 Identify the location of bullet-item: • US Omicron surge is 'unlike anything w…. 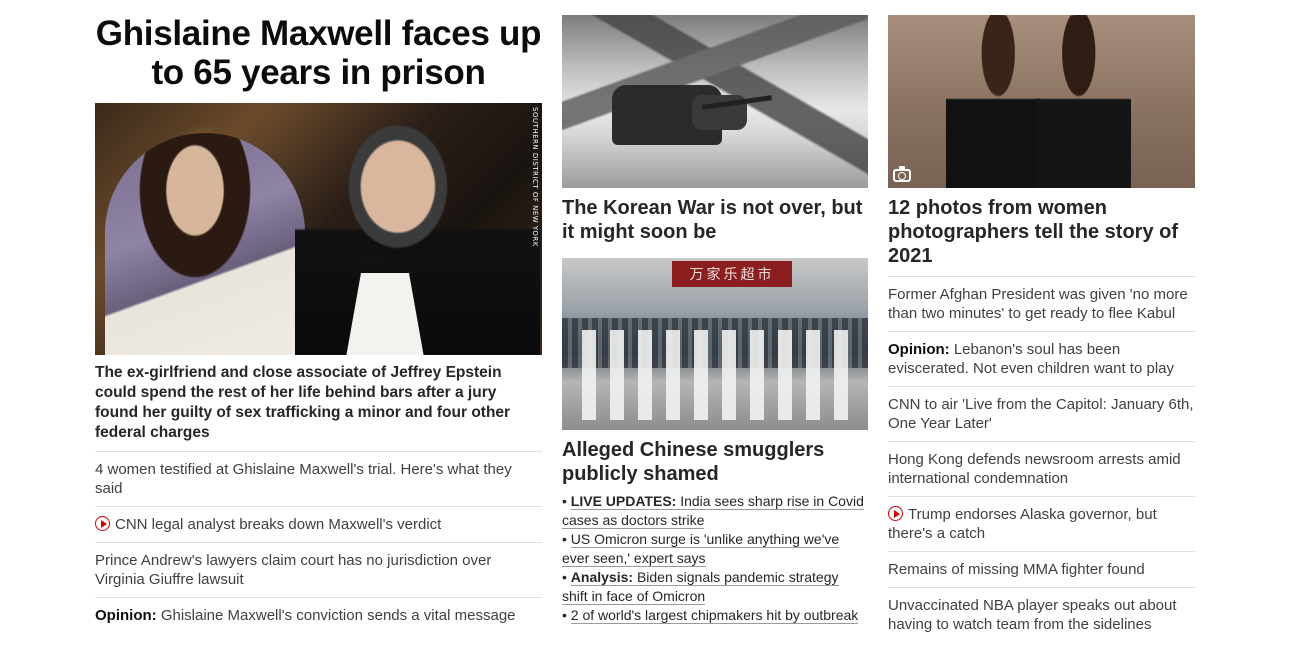
(715, 549).